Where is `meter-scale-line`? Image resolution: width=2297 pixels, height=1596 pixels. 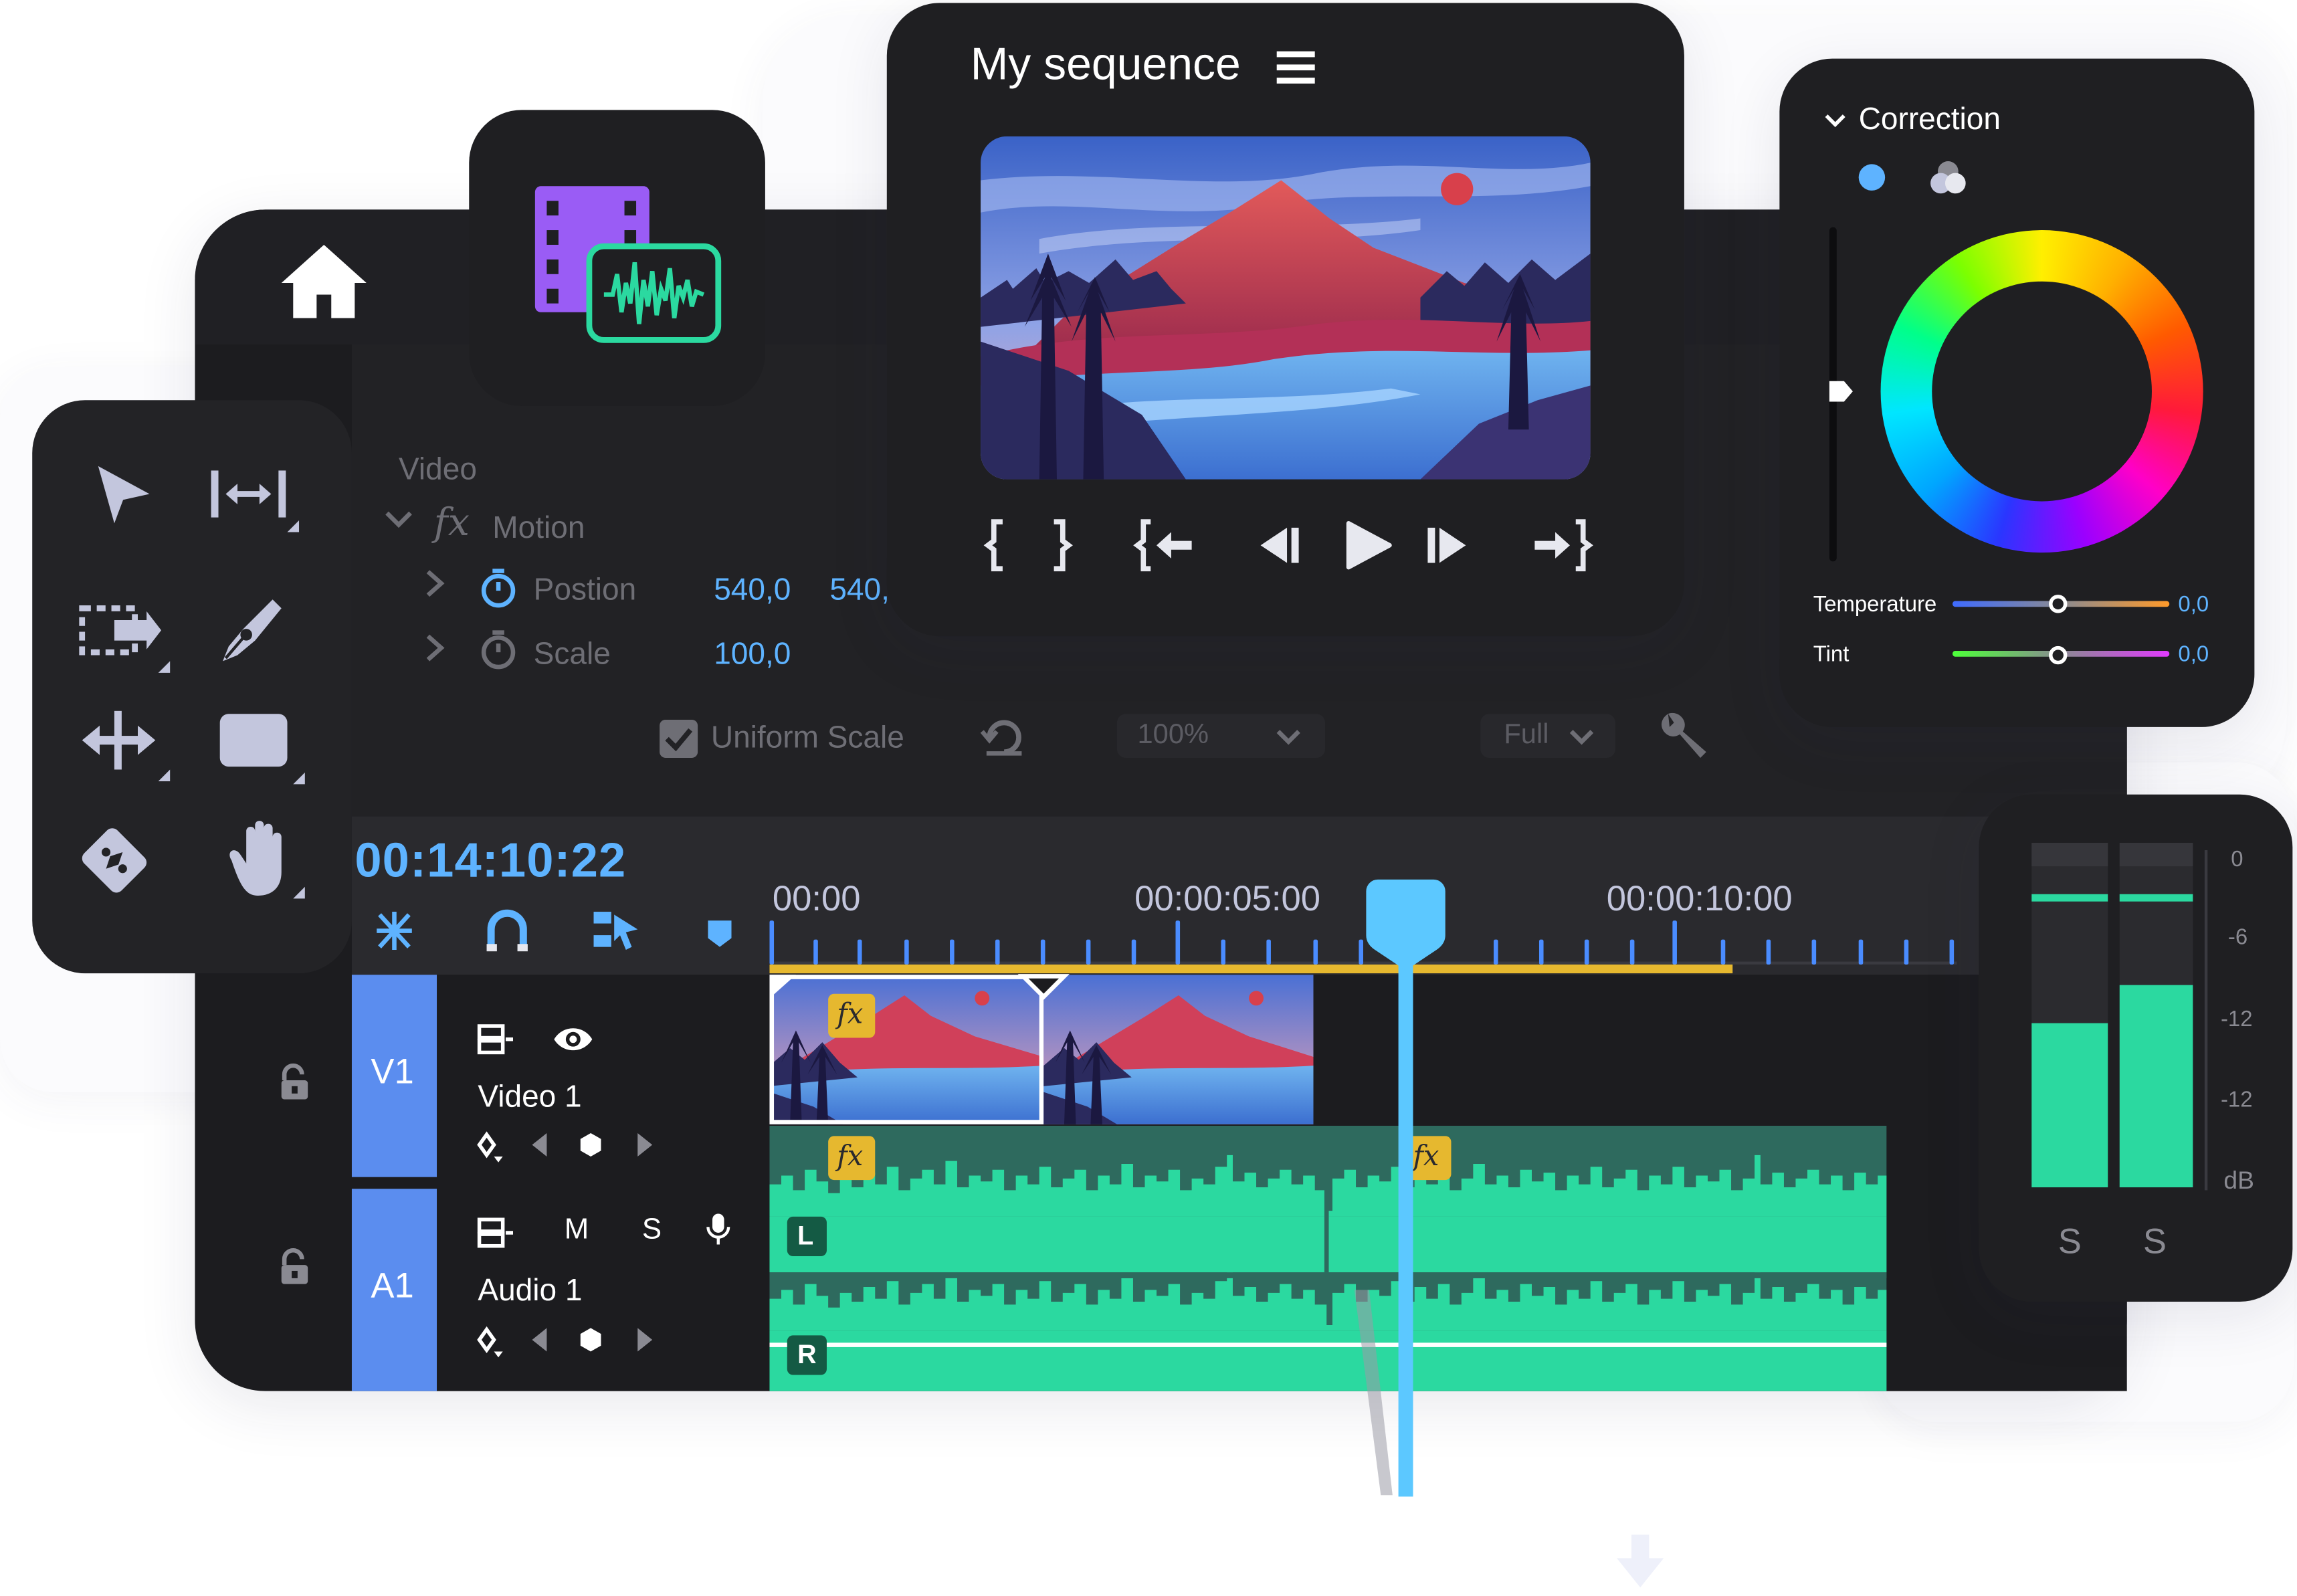
meter-scale-line is located at coordinates (2206, 1020).